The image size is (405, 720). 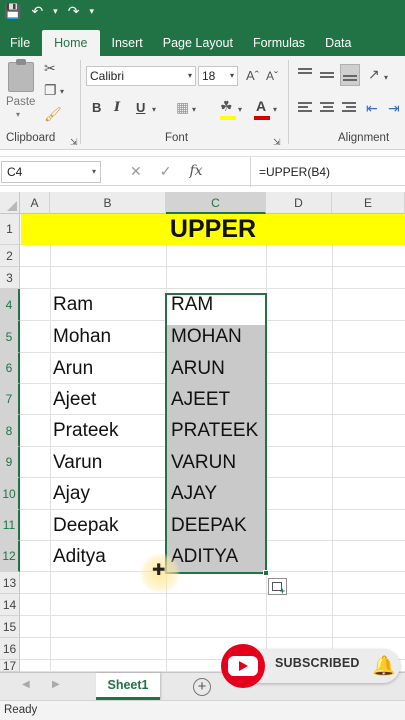 I want to click on name-cell: Prateek, so click(x=85, y=431).